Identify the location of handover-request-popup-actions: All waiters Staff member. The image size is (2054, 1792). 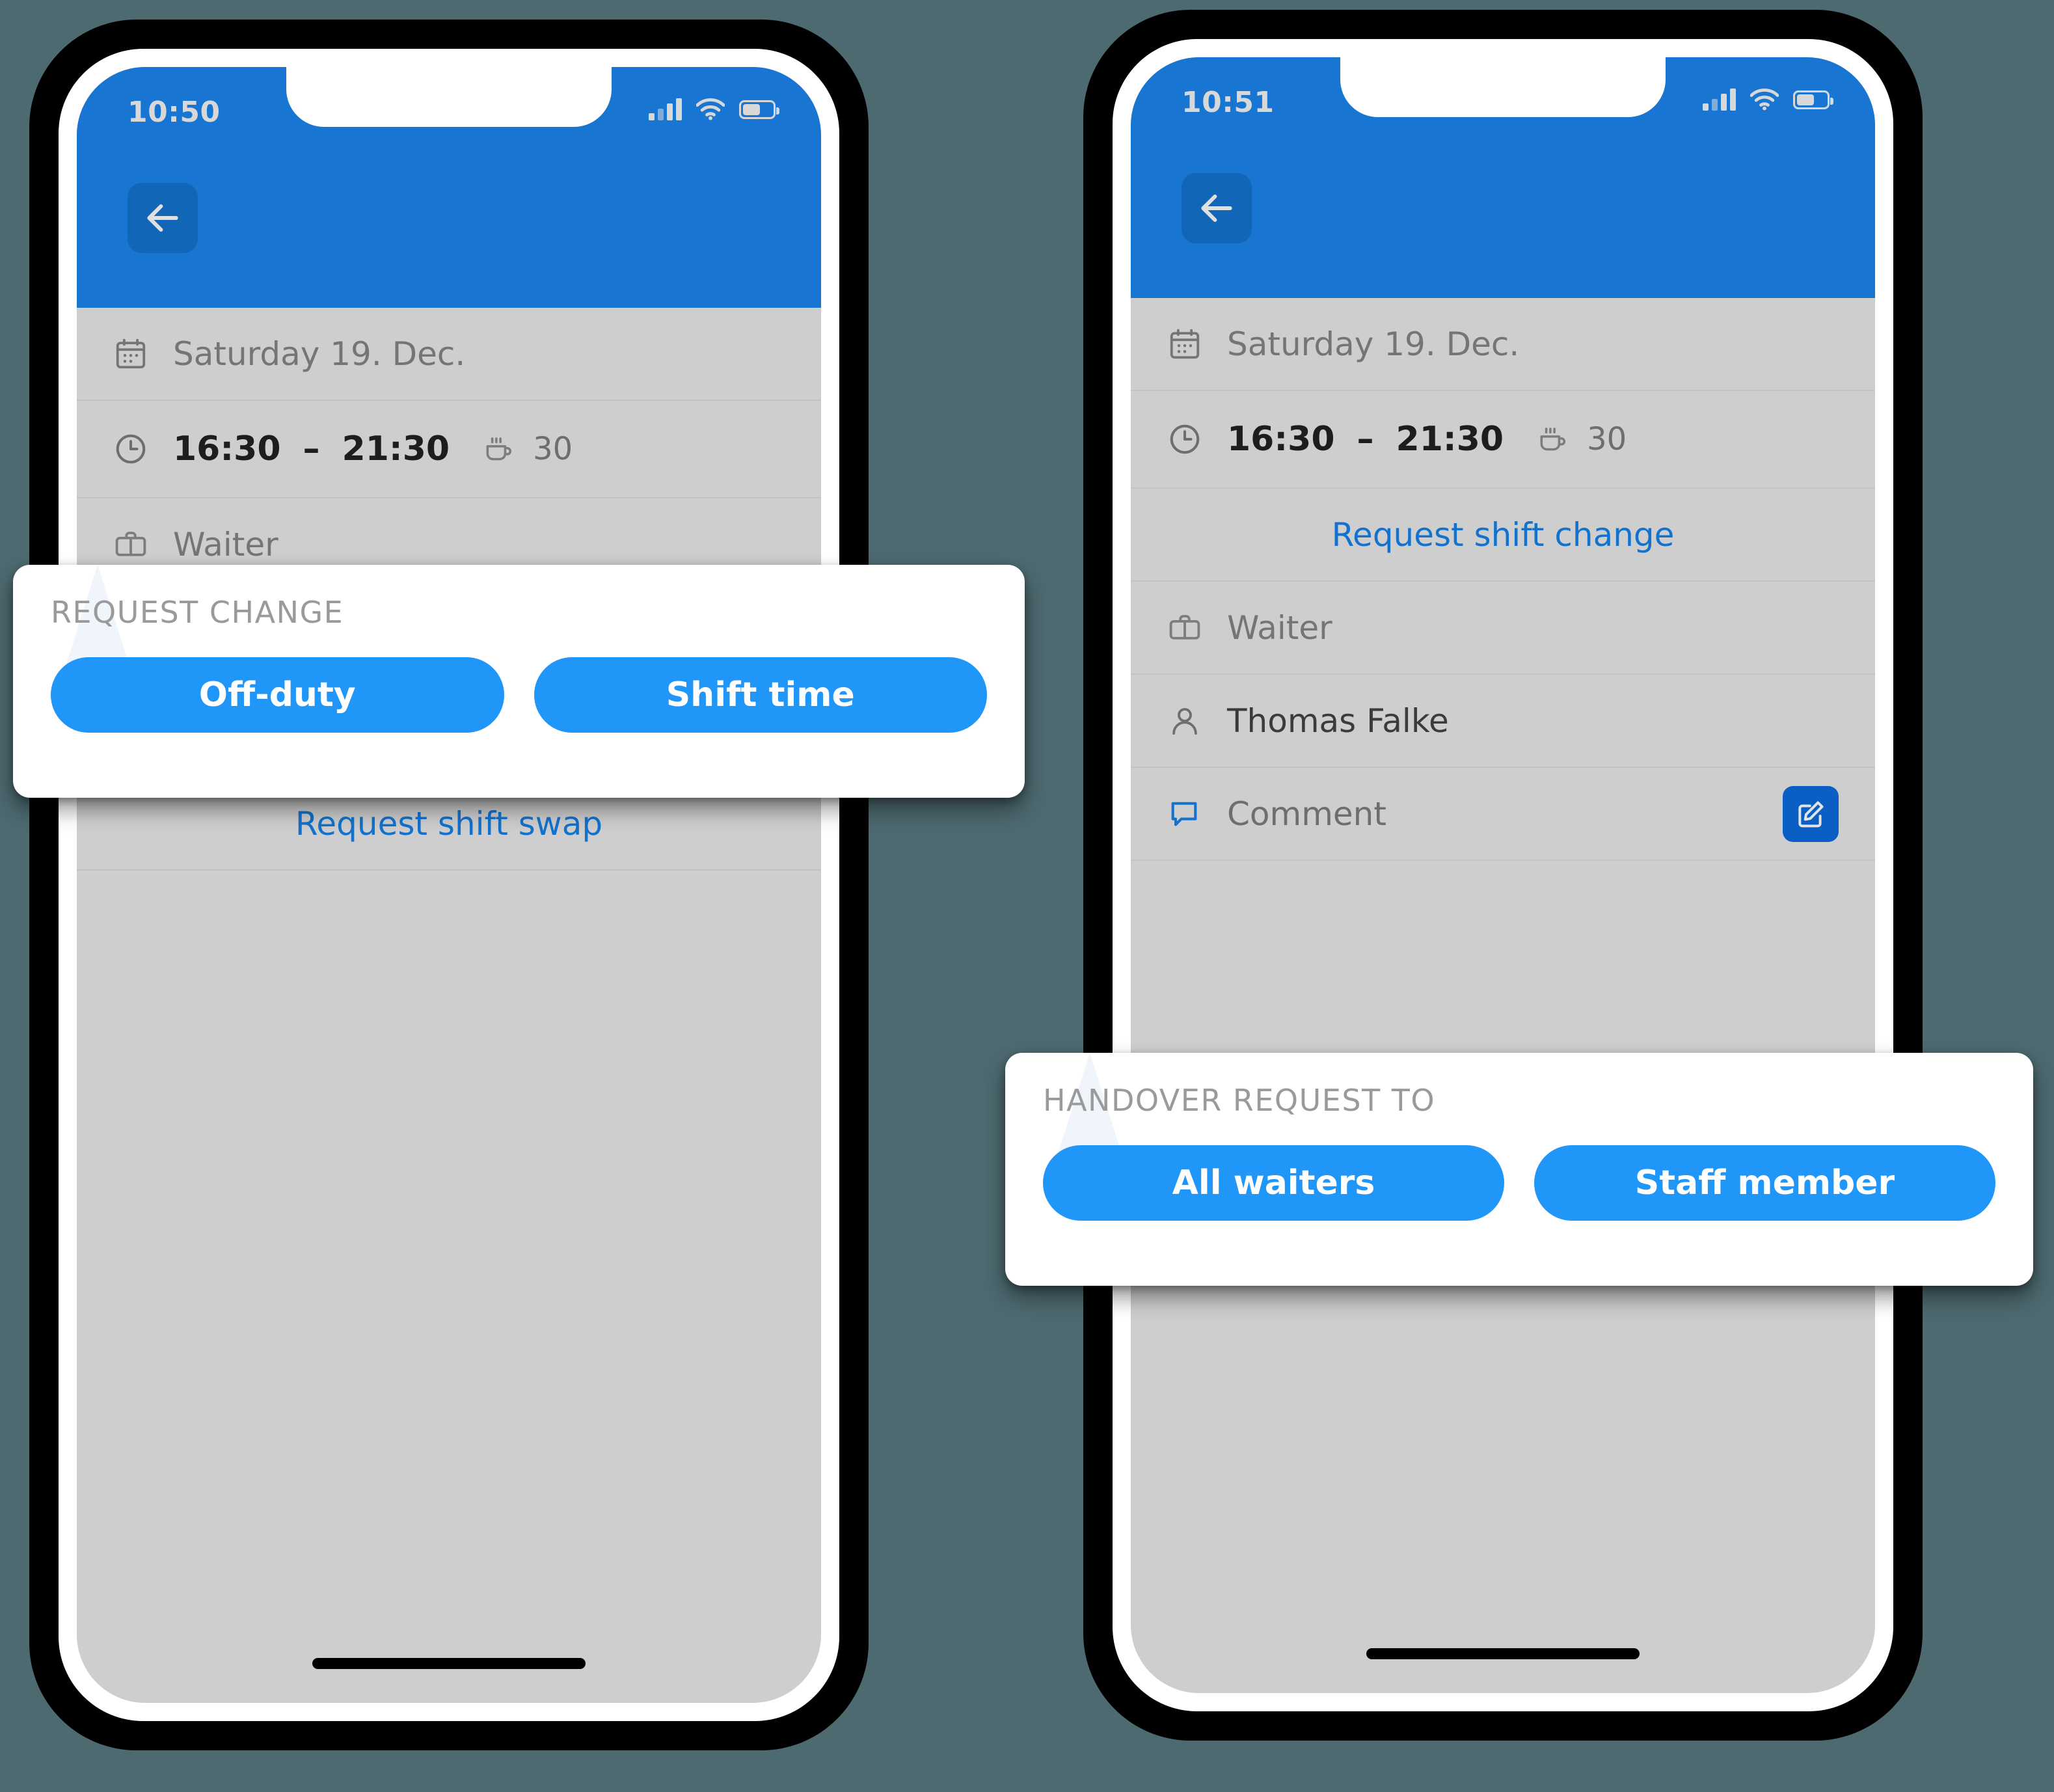
(1519, 1183).